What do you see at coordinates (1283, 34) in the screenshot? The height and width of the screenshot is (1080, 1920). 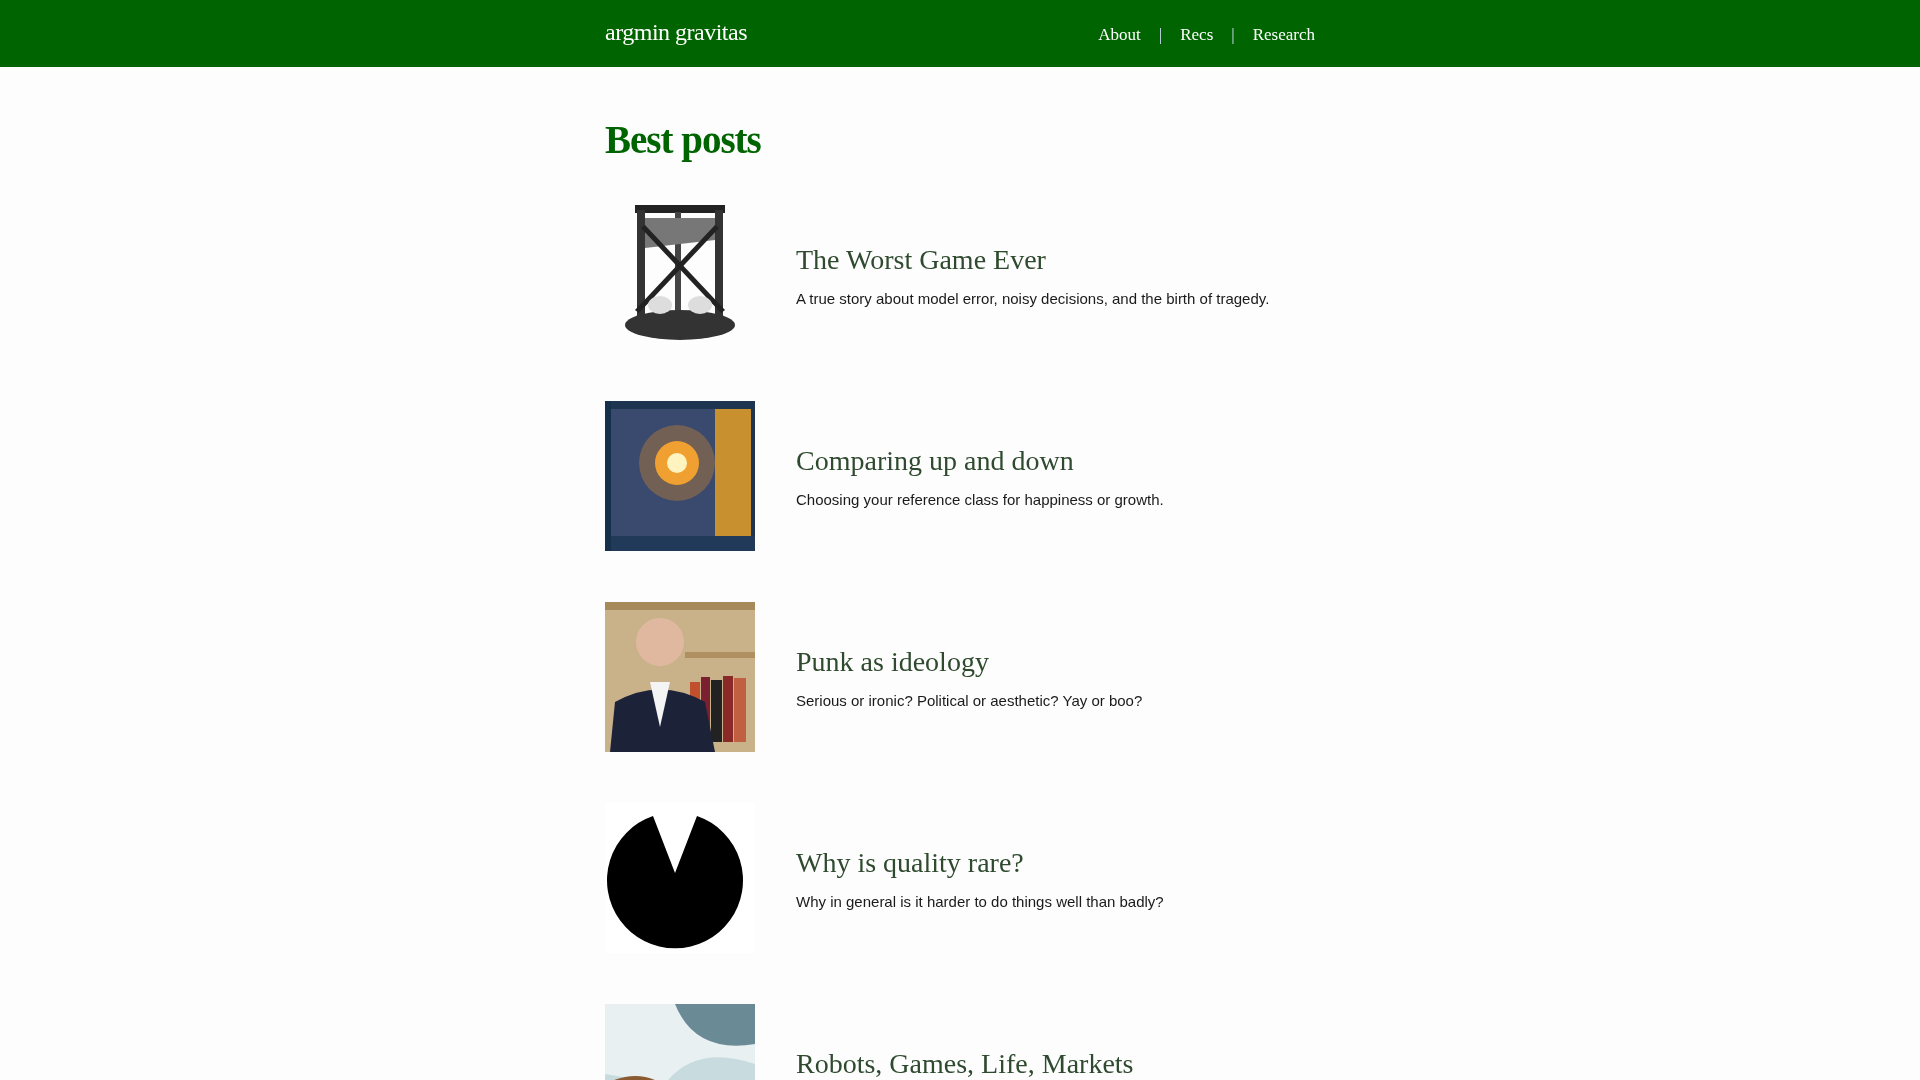 I see `nav-link: Research` at bounding box center [1283, 34].